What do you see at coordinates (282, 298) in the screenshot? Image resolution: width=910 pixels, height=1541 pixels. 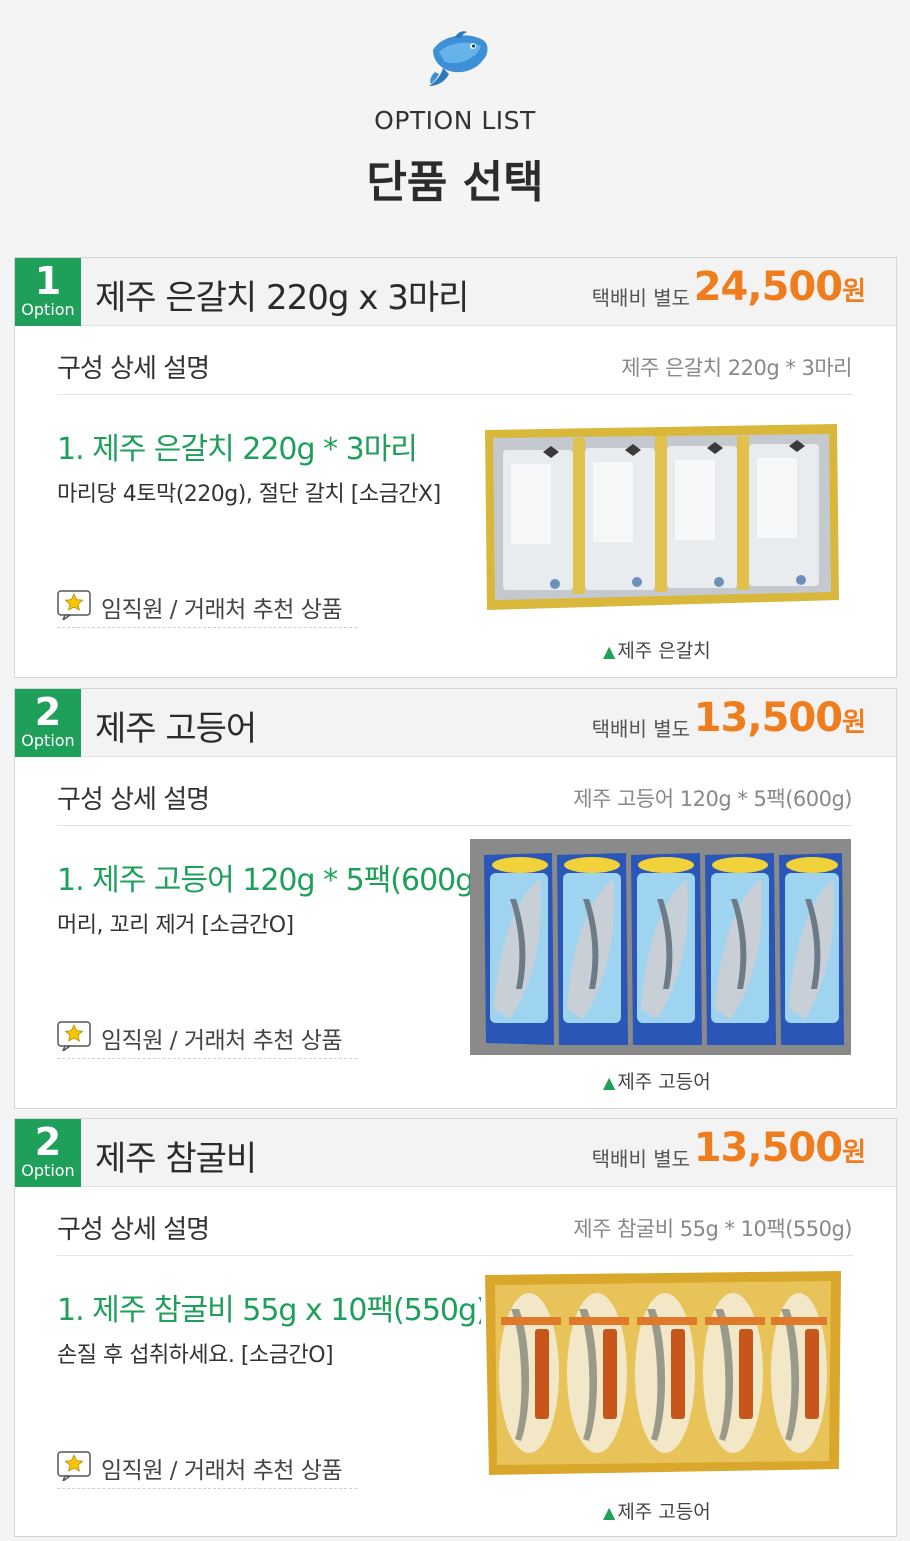 I see `product-name: 제주 은갈치 220g x 3마리` at bounding box center [282, 298].